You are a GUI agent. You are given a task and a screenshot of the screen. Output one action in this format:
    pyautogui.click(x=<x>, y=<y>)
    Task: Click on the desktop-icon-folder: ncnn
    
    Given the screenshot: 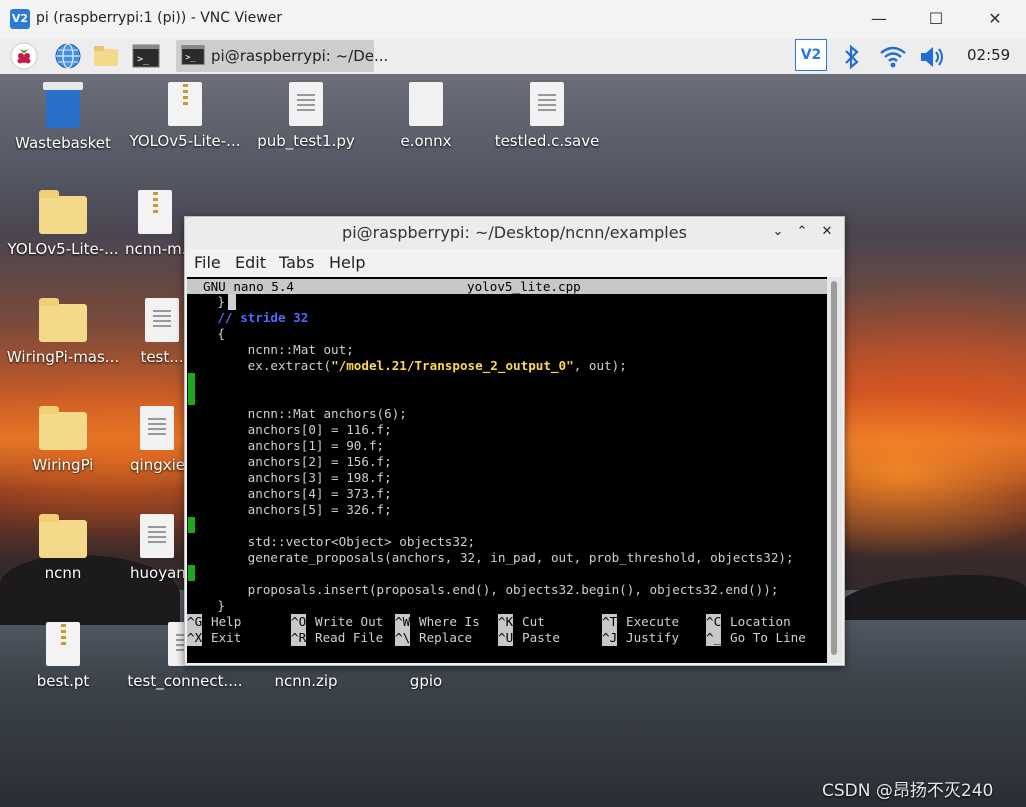 What is the action you would take?
    pyautogui.click(x=63, y=548)
    